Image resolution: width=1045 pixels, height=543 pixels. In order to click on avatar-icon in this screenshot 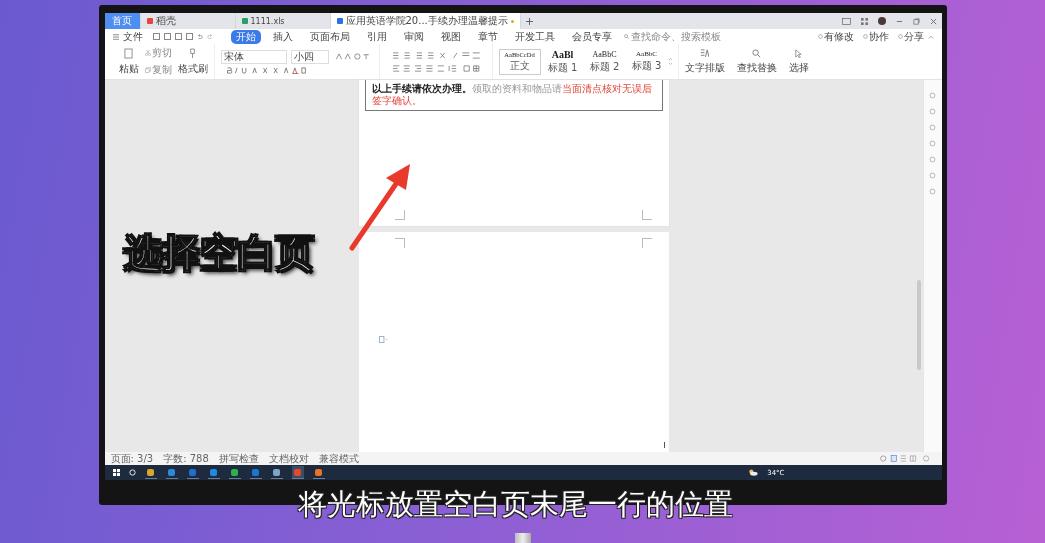, I will do `click(881, 21)`.